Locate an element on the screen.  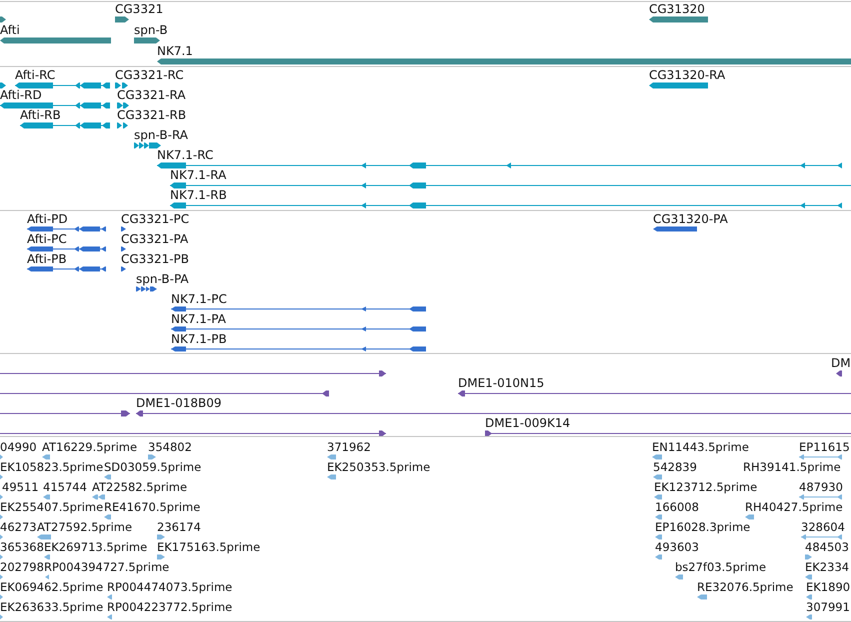
est-label: RE41670.5prime is located at coordinates (152, 507).